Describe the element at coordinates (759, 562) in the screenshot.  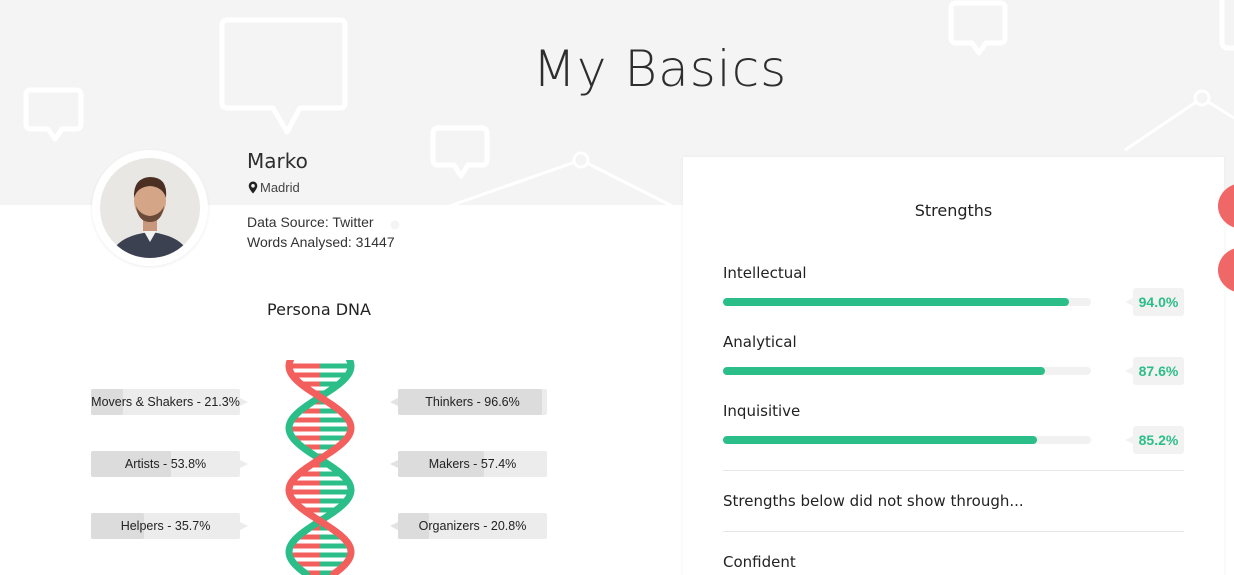
I see `hidden-strength-label: Confident` at that location.